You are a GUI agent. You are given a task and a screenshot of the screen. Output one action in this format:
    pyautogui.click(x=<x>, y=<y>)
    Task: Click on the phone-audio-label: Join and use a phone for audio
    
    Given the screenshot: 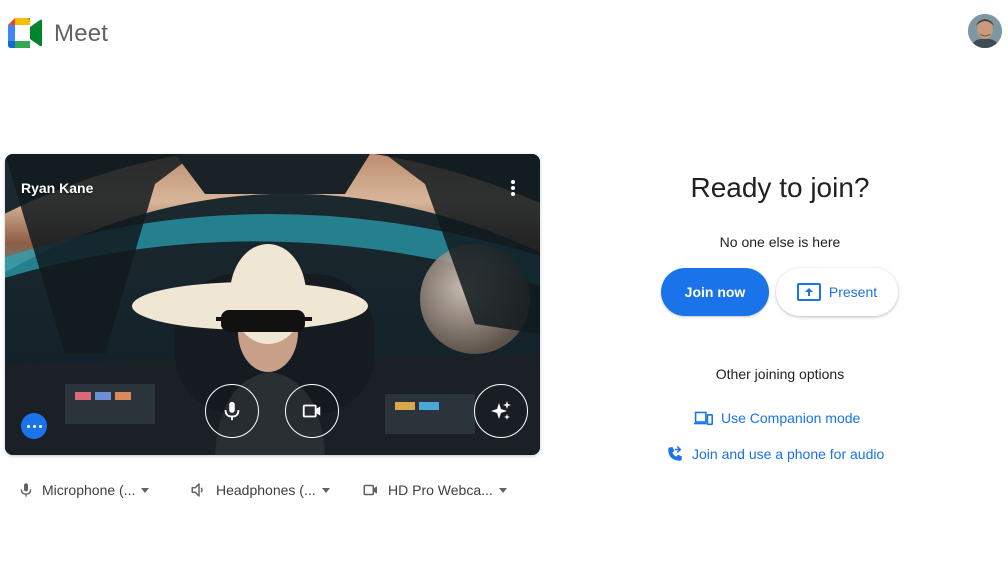 What is the action you would take?
    pyautogui.click(x=788, y=454)
    